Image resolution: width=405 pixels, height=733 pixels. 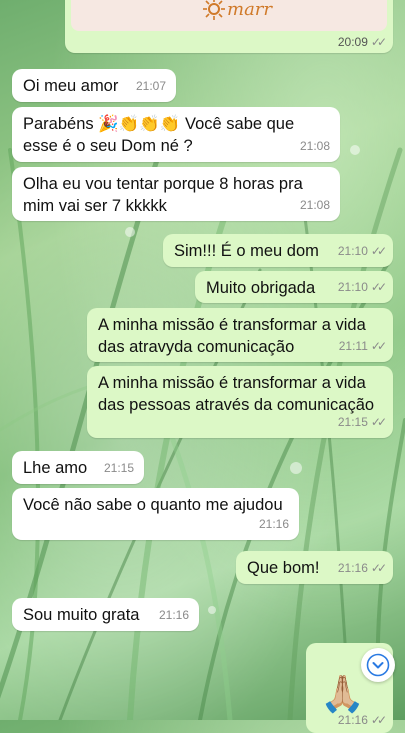 I want to click on message-meta: 20:09 ✓✓, so click(x=362, y=42).